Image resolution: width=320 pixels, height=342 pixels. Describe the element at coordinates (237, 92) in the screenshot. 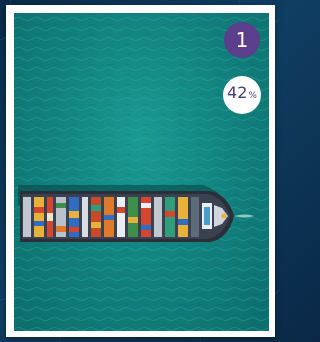

I see `percent-value: 42` at that location.